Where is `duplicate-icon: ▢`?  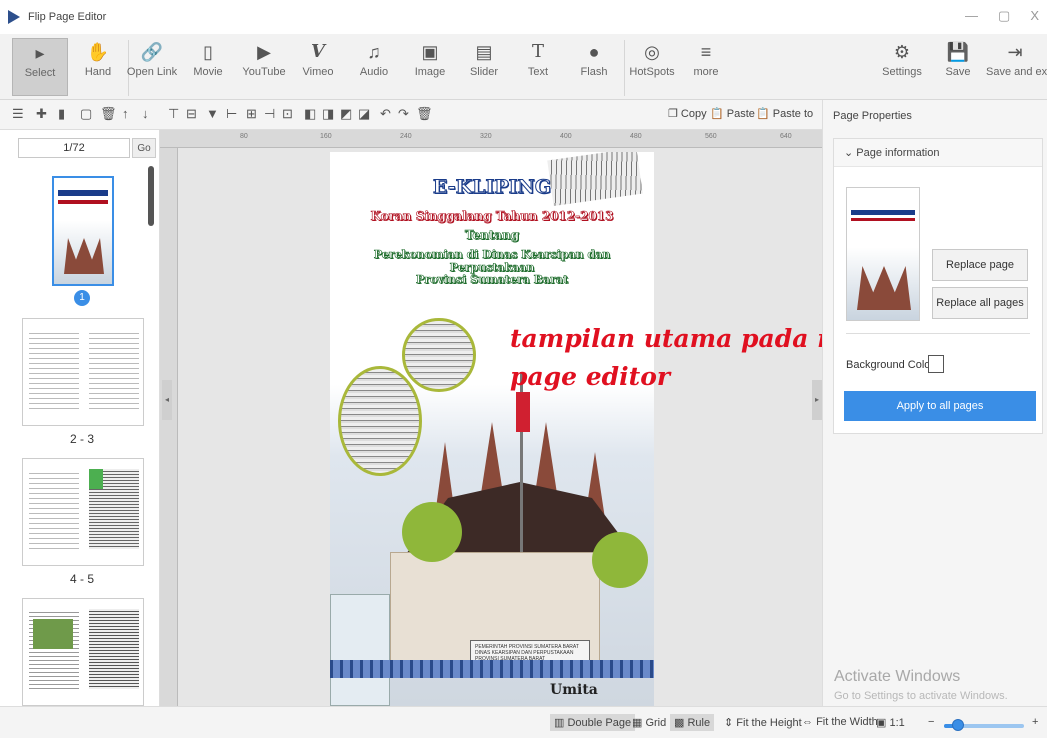 duplicate-icon: ▢ is located at coordinates (86, 114).